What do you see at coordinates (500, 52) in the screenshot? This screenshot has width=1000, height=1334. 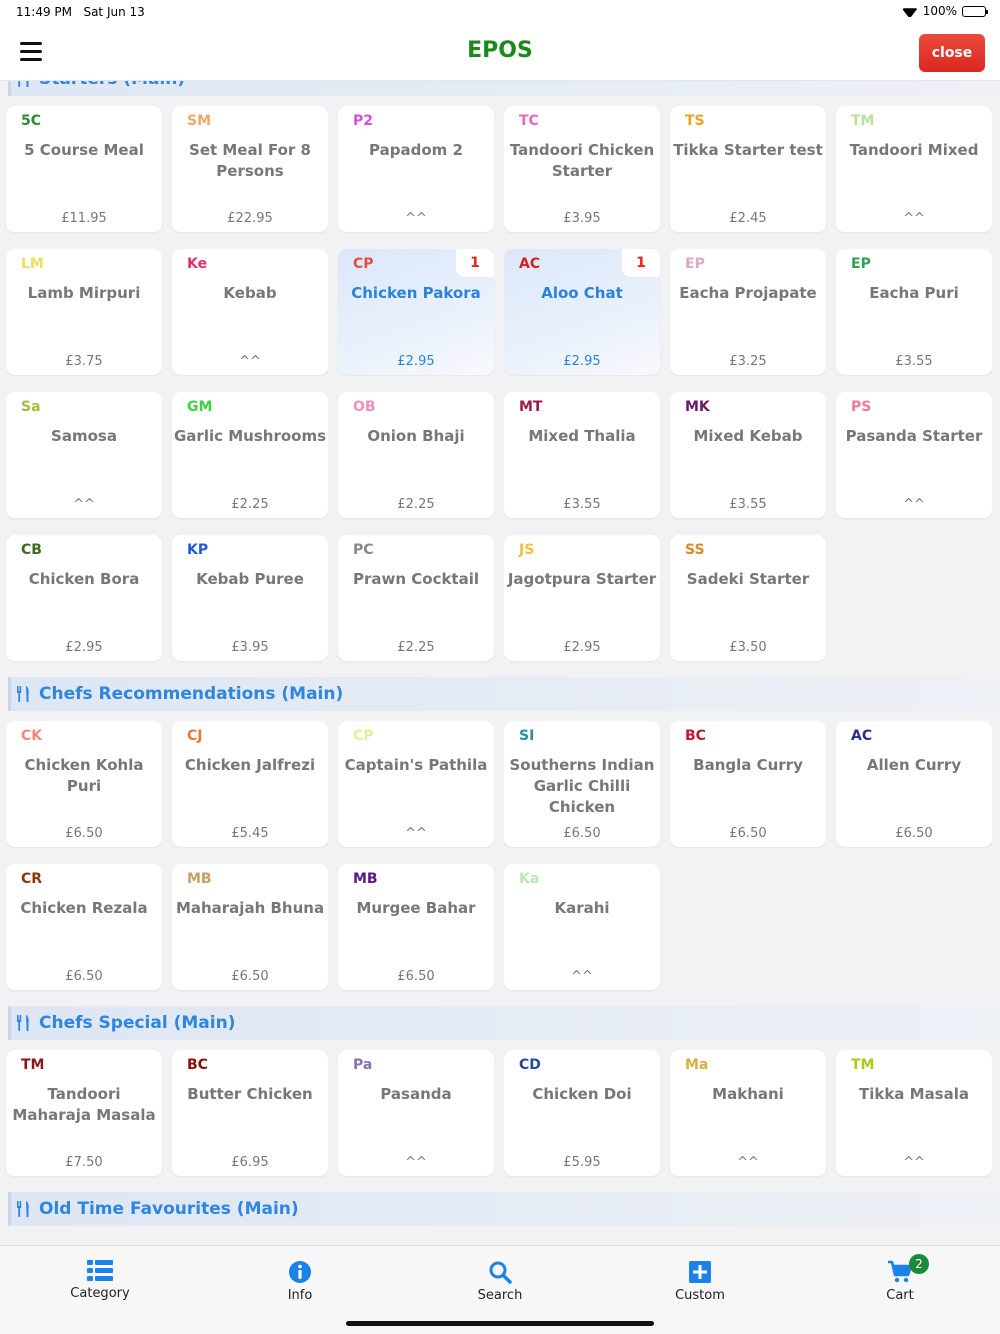 I see `nav-bar: EPOS close` at bounding box center [500, 52].